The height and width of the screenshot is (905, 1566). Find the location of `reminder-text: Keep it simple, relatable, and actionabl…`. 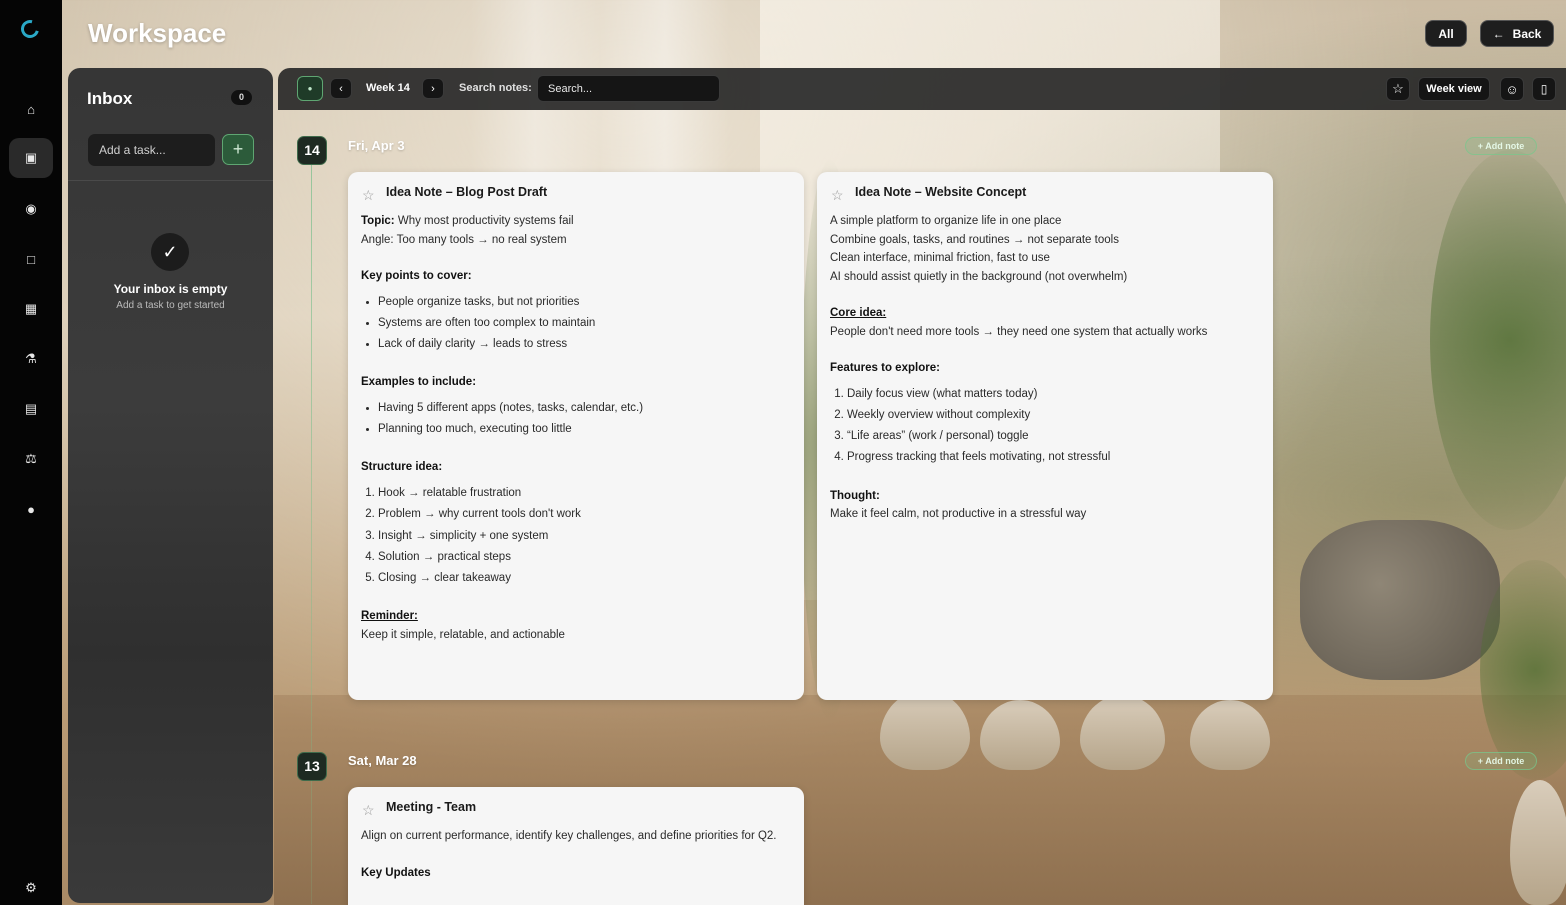

reminder-text: Keep it simple, relatable, and actionabl… is located at coordinates (463, 634).